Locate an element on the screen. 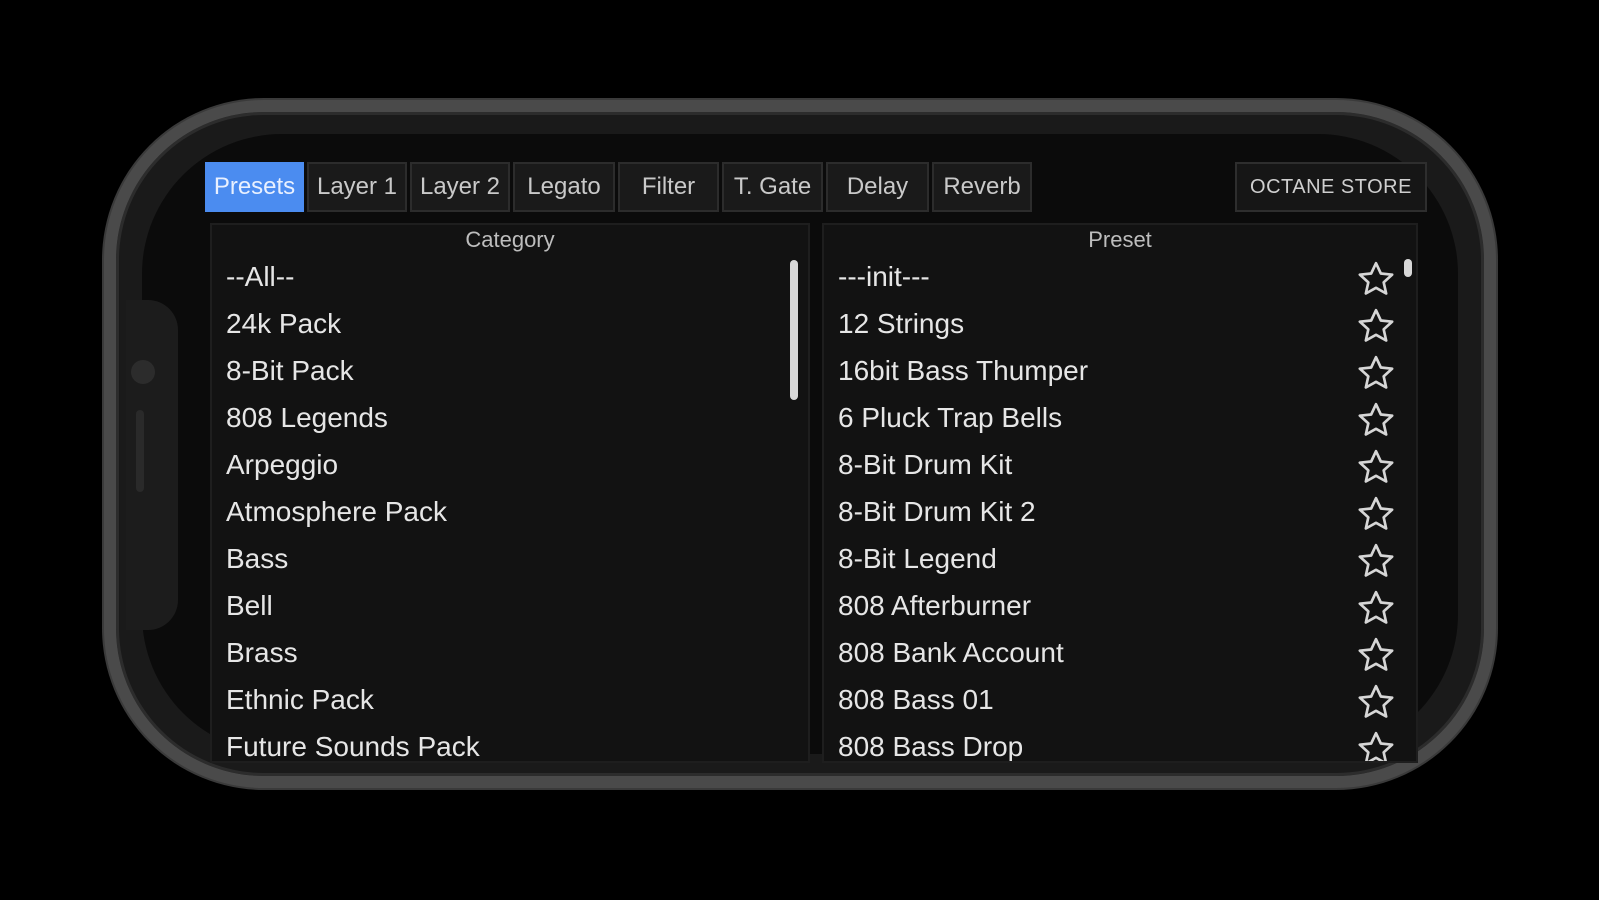 The height and width of the screenshot is (900, 1599). tab-presets: Presets is located at coordinates (254, 187).